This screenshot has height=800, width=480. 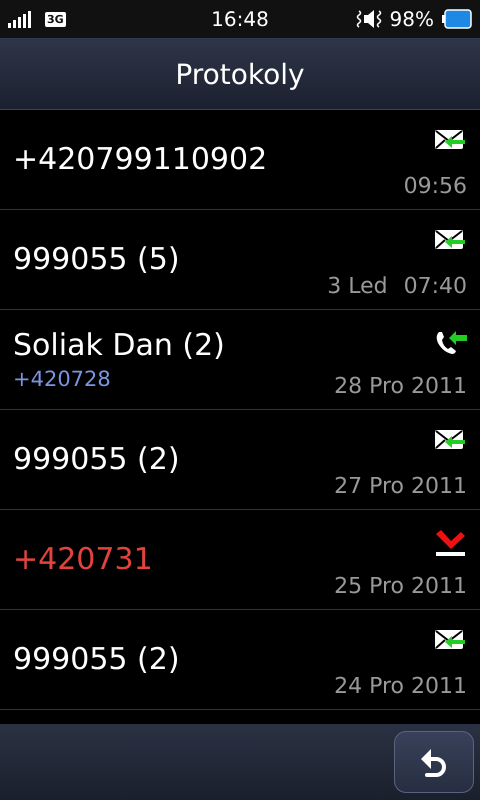 I want to click on battery-level: 98%, so click(x=412, y=19).